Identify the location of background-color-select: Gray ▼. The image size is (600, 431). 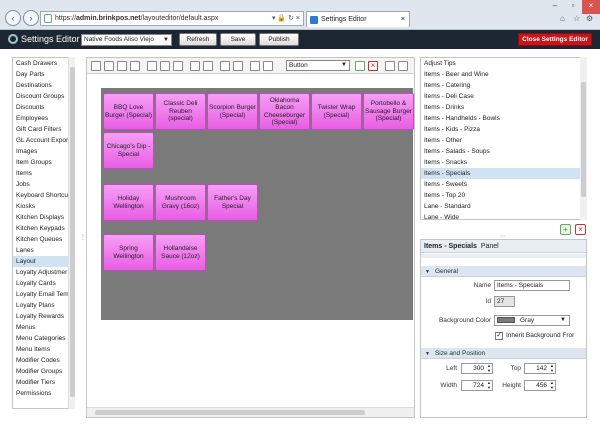
(532, 320).